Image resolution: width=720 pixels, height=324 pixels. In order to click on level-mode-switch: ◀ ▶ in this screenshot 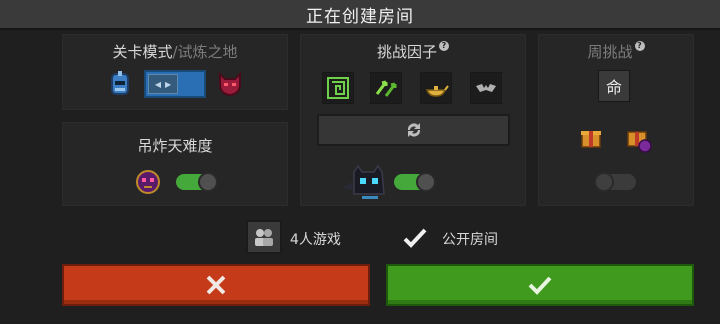, I will do `click(175, 84)`.